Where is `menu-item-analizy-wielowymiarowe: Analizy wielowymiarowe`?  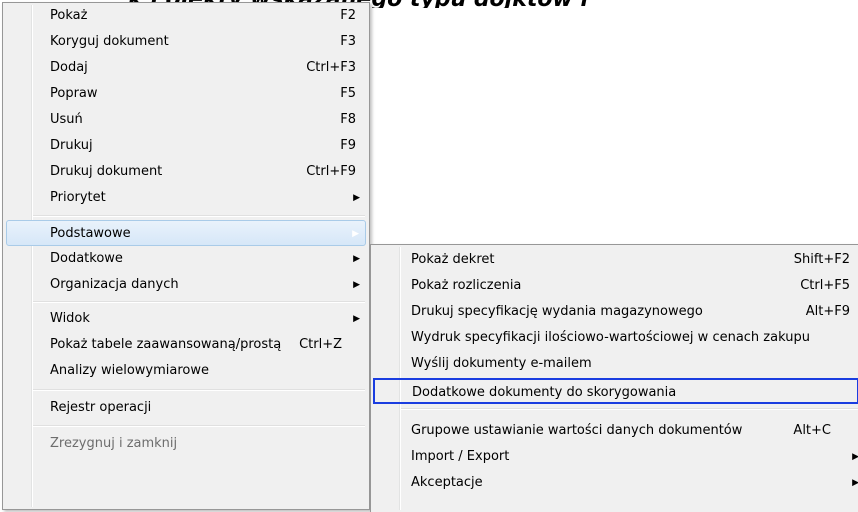 menu-item-analizy-wielowymiarowe: Analizy wielowymiarowe is located at coordinates (186, 371).